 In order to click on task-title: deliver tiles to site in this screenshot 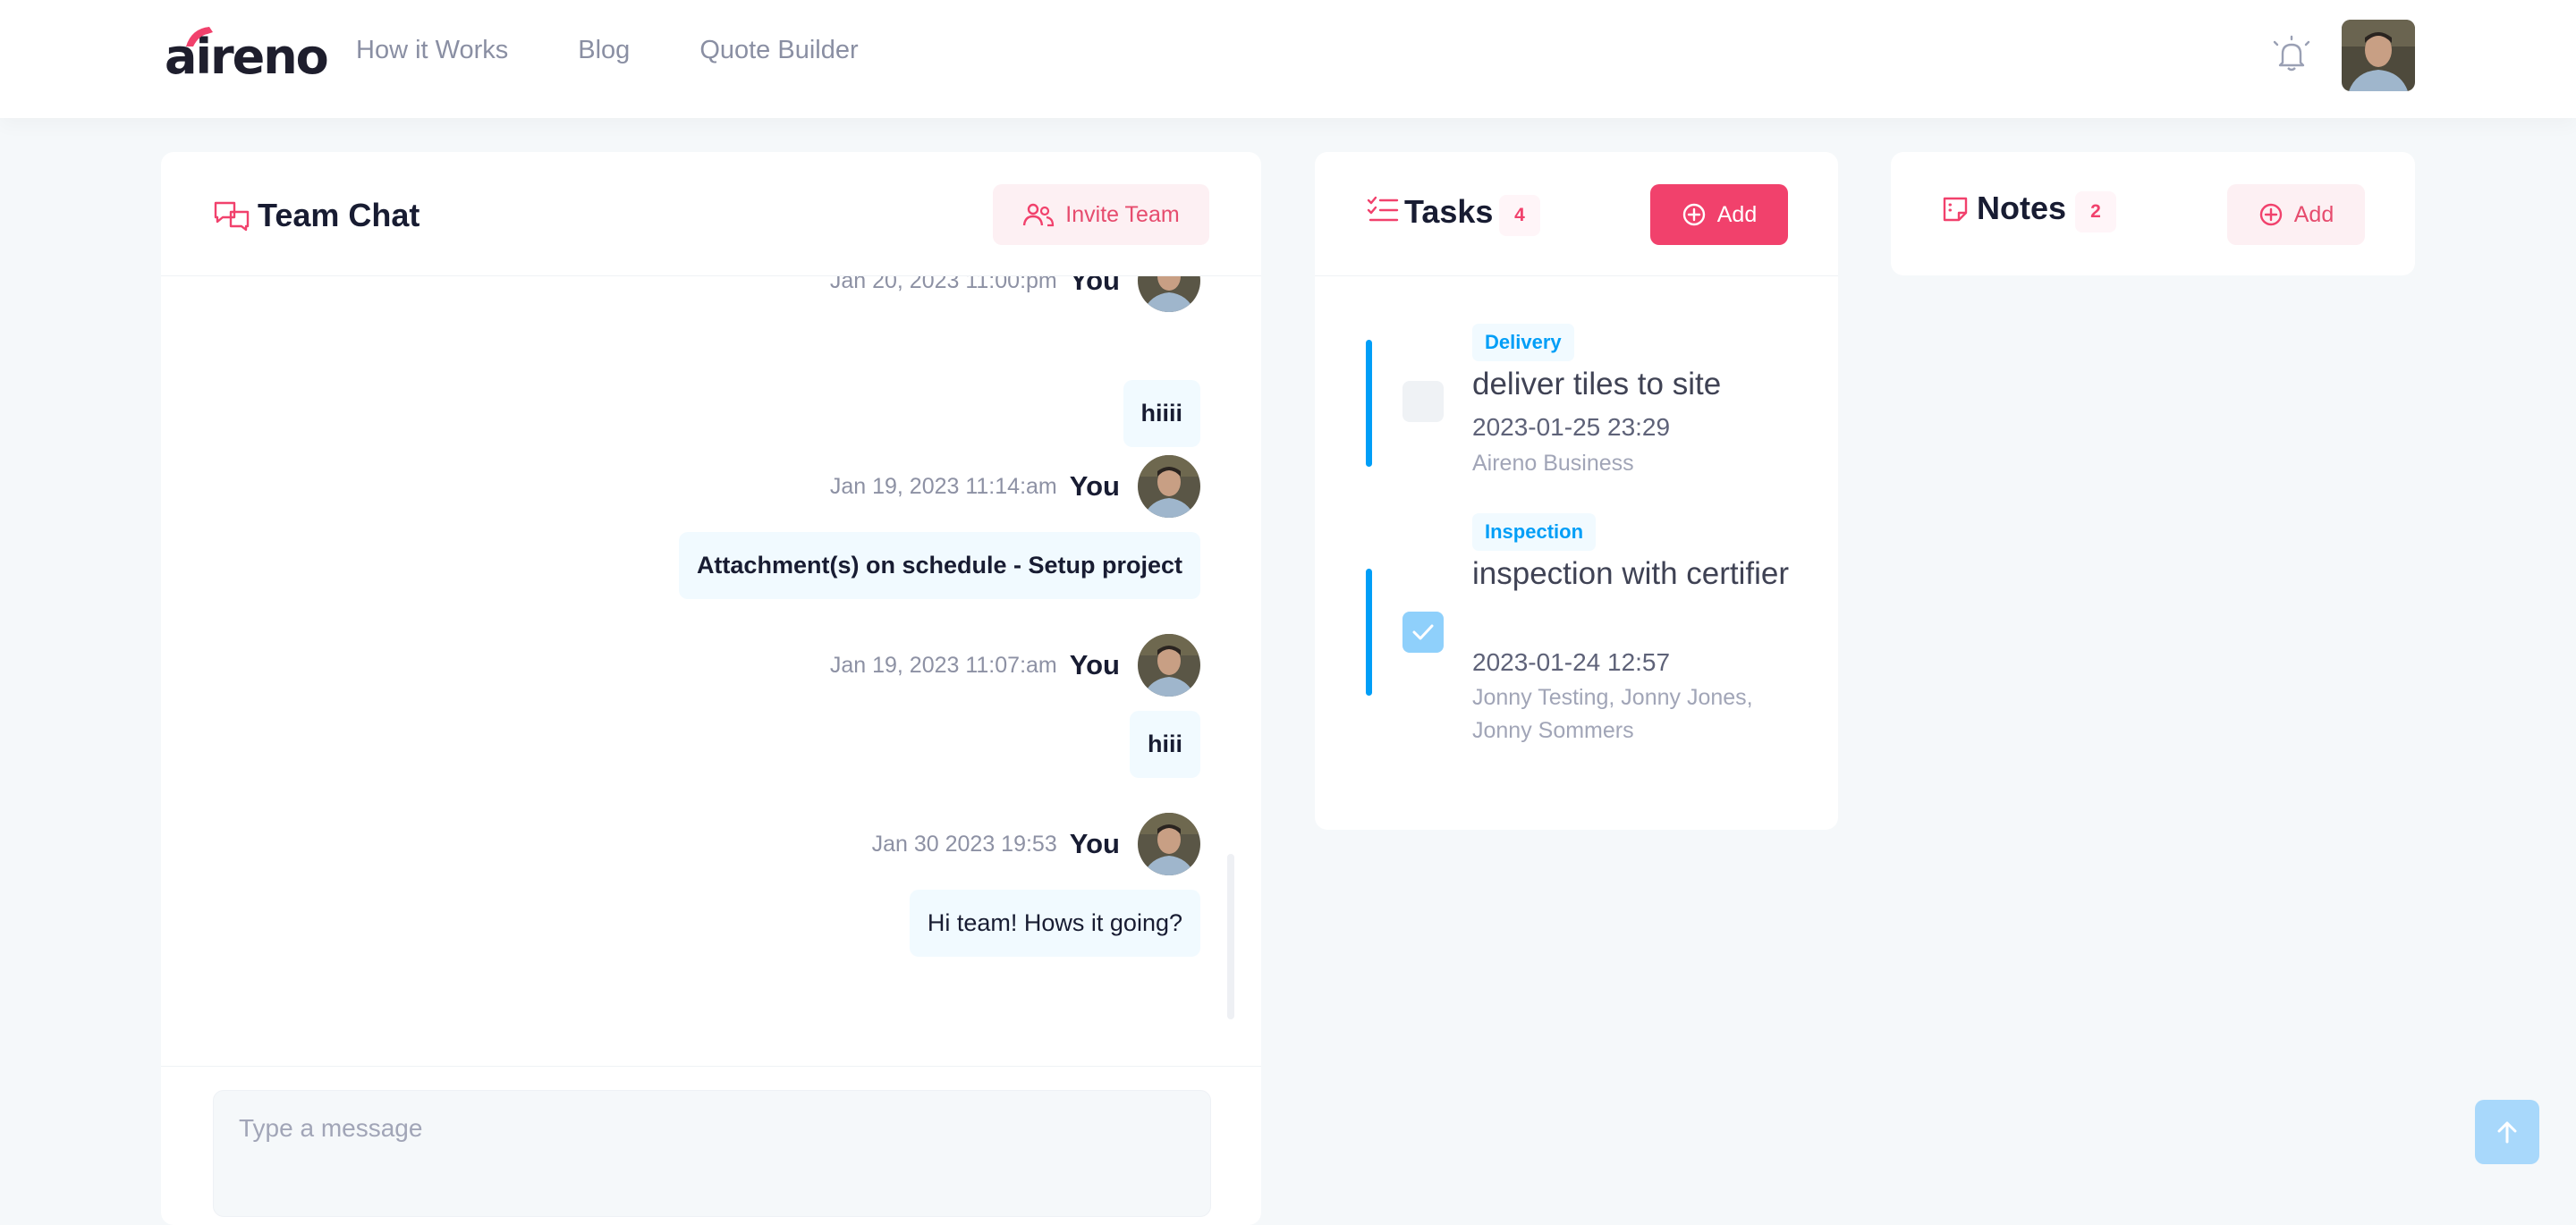, I will do `click(1633, 384)`.